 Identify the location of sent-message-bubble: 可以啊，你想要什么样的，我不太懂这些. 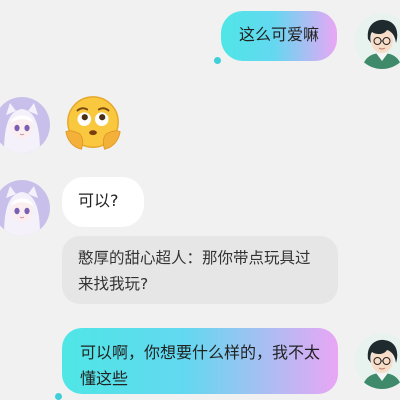
(200, 361).